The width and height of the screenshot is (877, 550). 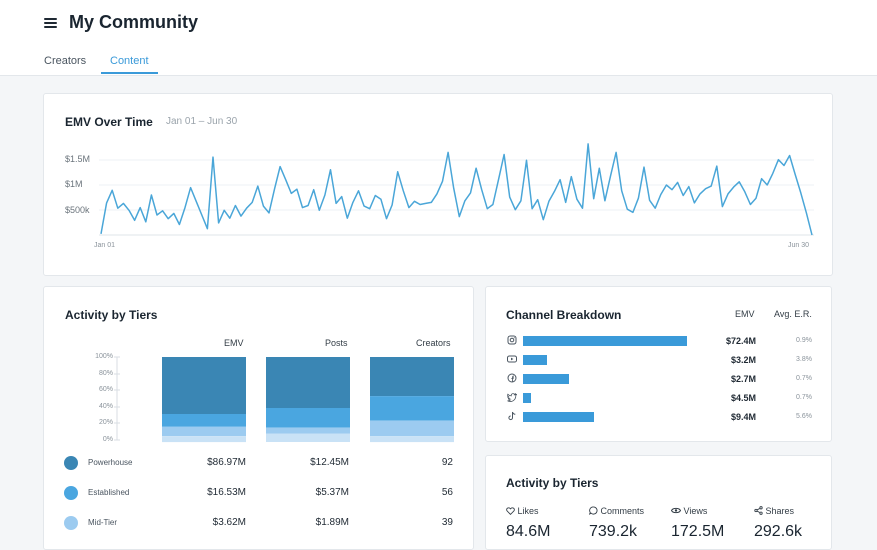 What do you see at coordinates (511, 359) in the screenshot?
I see `youtube-icon` at bounding box center [511, 359].